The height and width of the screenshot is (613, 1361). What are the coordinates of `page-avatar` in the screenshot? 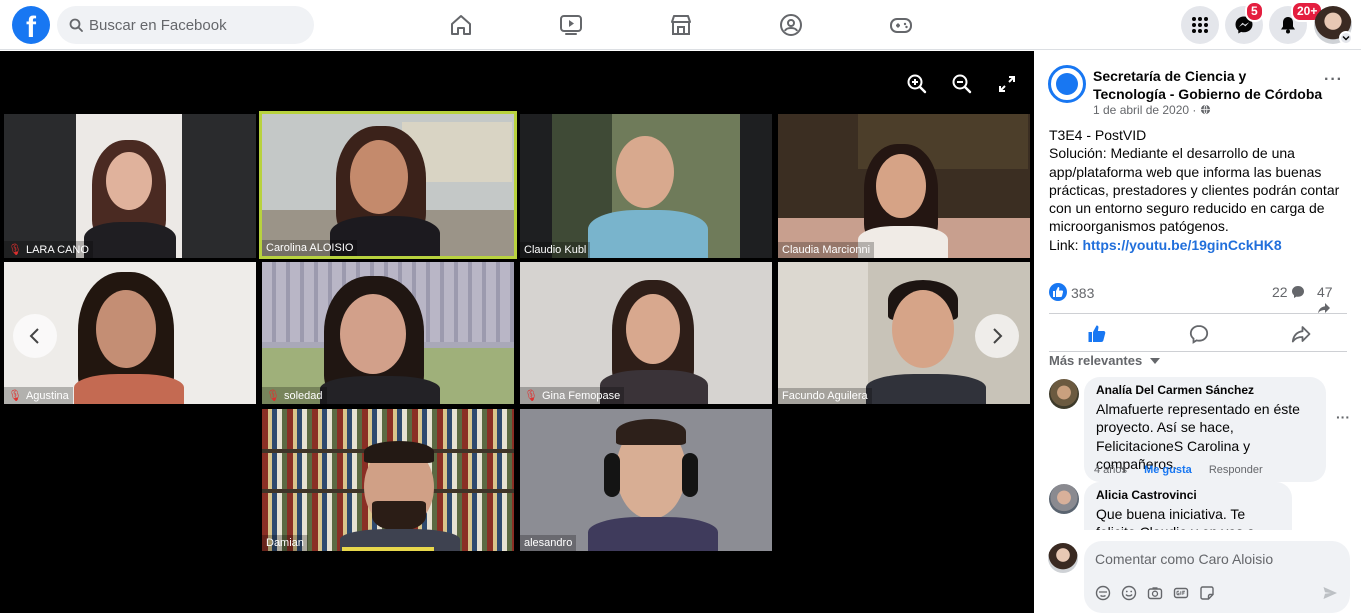 It's located at (1067, 84).